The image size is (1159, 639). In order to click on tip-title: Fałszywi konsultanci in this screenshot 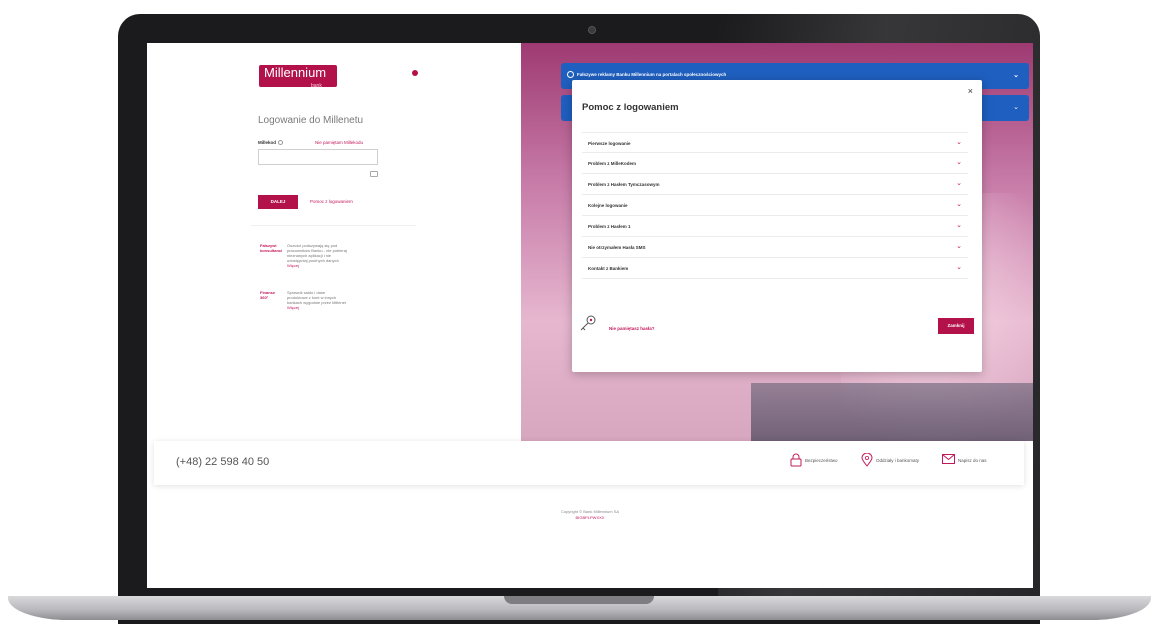, I will do `click(271, 248)`.